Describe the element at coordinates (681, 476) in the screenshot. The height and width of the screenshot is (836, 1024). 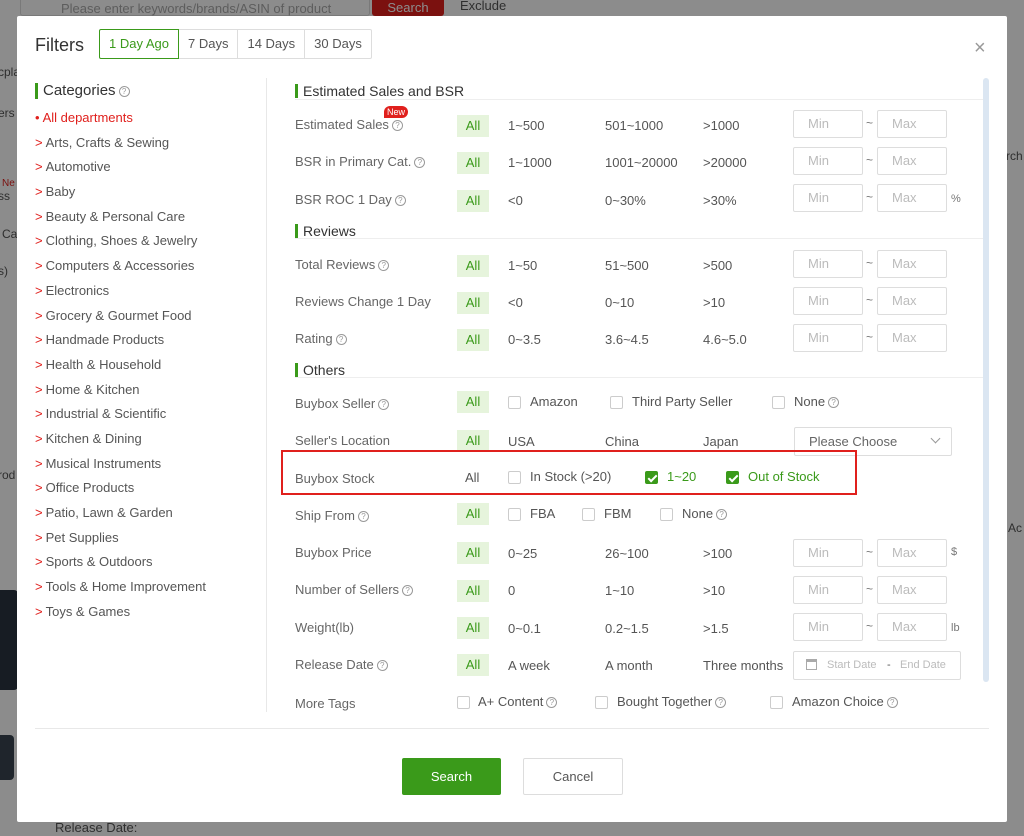
I see `buybox-stock-option: 1~20` at that location.